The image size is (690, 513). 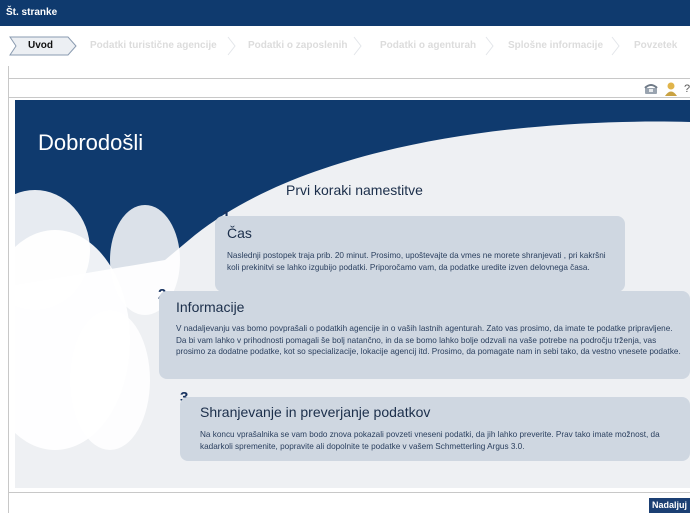 I want to click on step-uvod: Uvod, so click(x=43, y=46).